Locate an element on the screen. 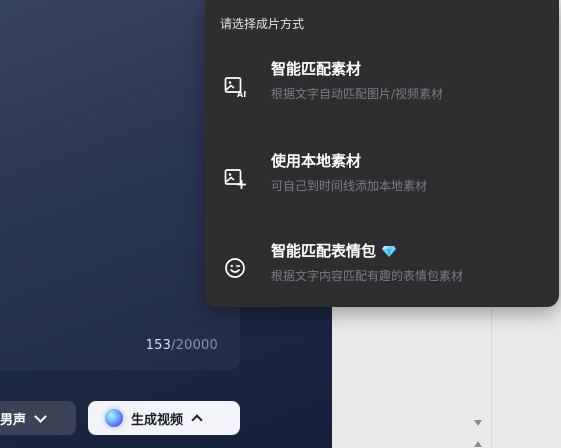 The height and width of the screenshot is (448, 561). option-title-text: 使用本地素材 is located at coordinates (316, 161).